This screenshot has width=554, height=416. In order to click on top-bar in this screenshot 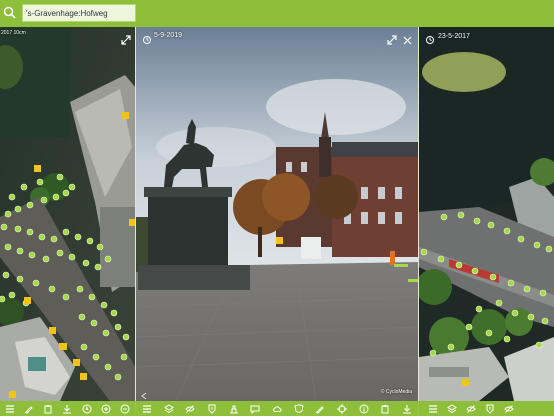, I will do `click(277, 13)`.